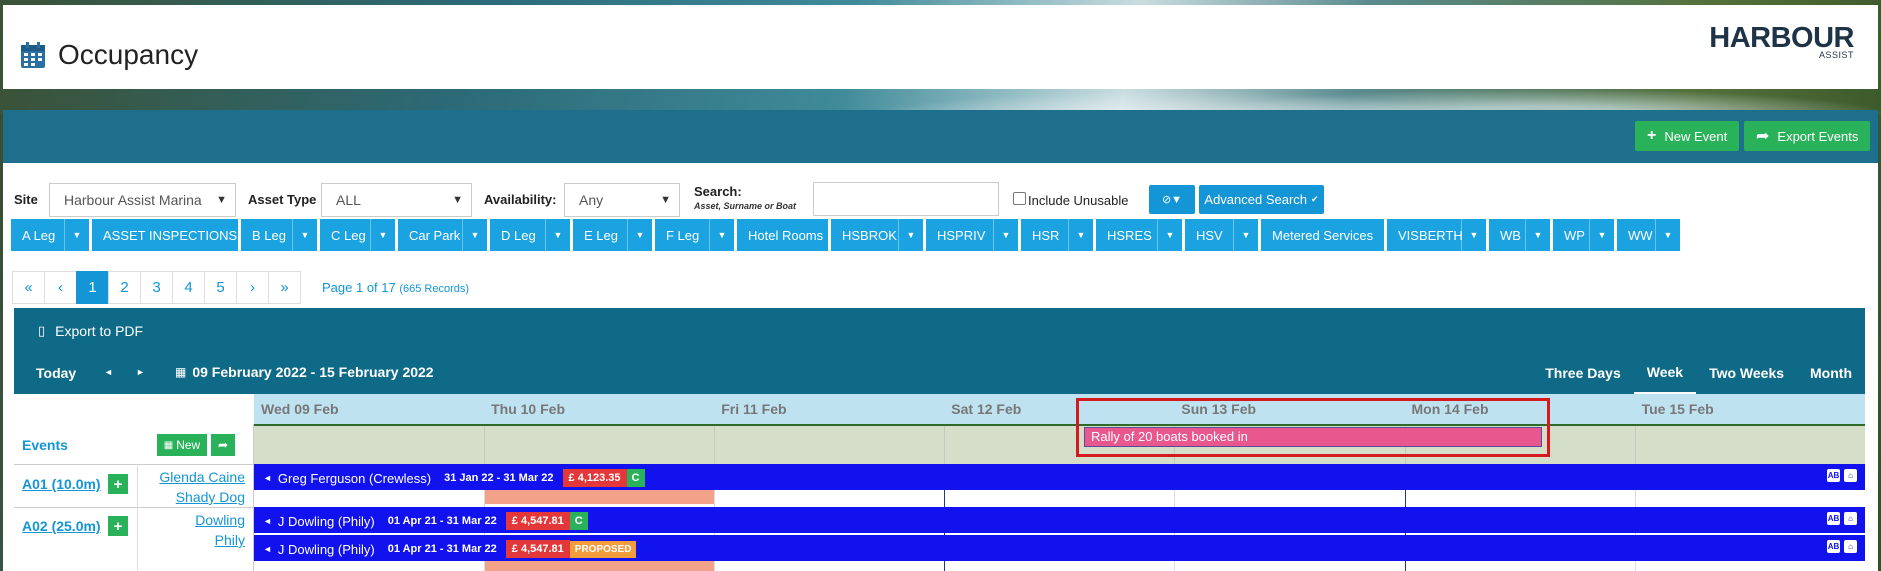 The height and width of the screenshot is (571, 1881). What do you see at coordinates (869, 235) in the screenshot?
I see `asset-tag-label: HSBROK` at bounding box center [869, 235].